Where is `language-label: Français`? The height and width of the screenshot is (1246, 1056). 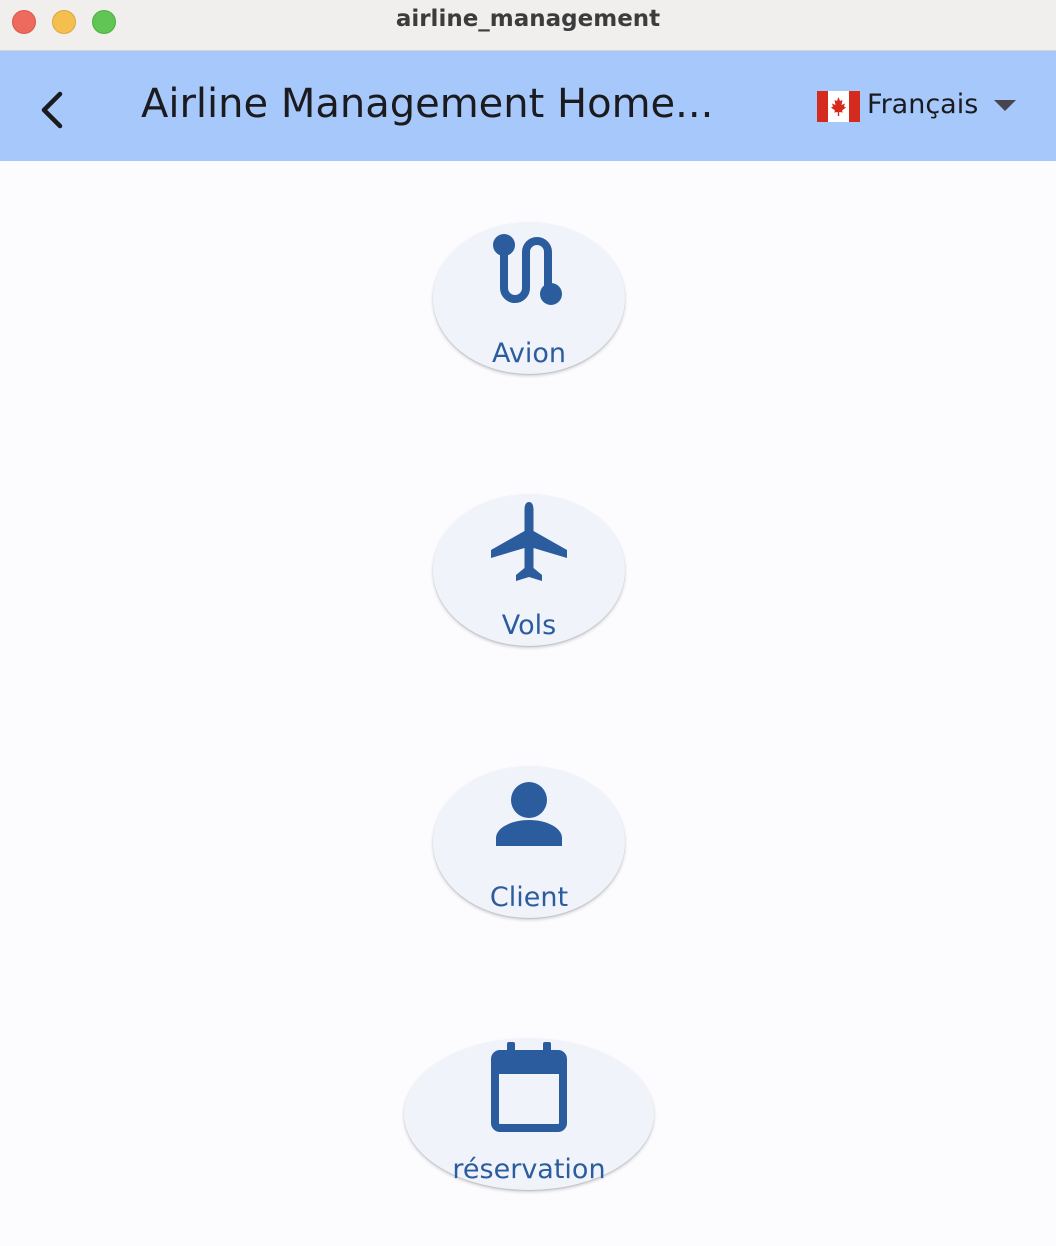 language-label: Français is located at coordinates (923, 104).